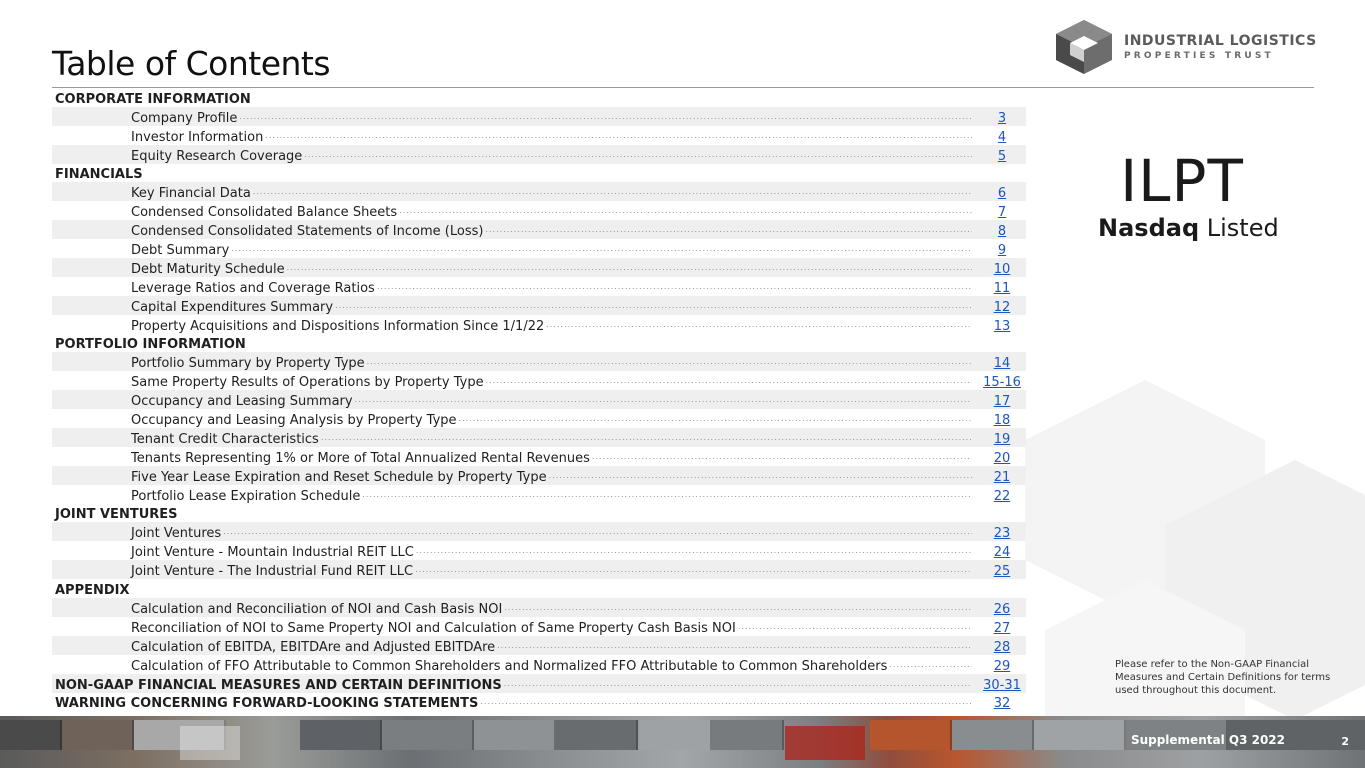 Image resolution: width=1365 pixels, height=768 pixels. Describe the element at coordinates (208, 269) in the screenshot. I see `toc-entry-label: Debt Maturity Schedule` at that location.